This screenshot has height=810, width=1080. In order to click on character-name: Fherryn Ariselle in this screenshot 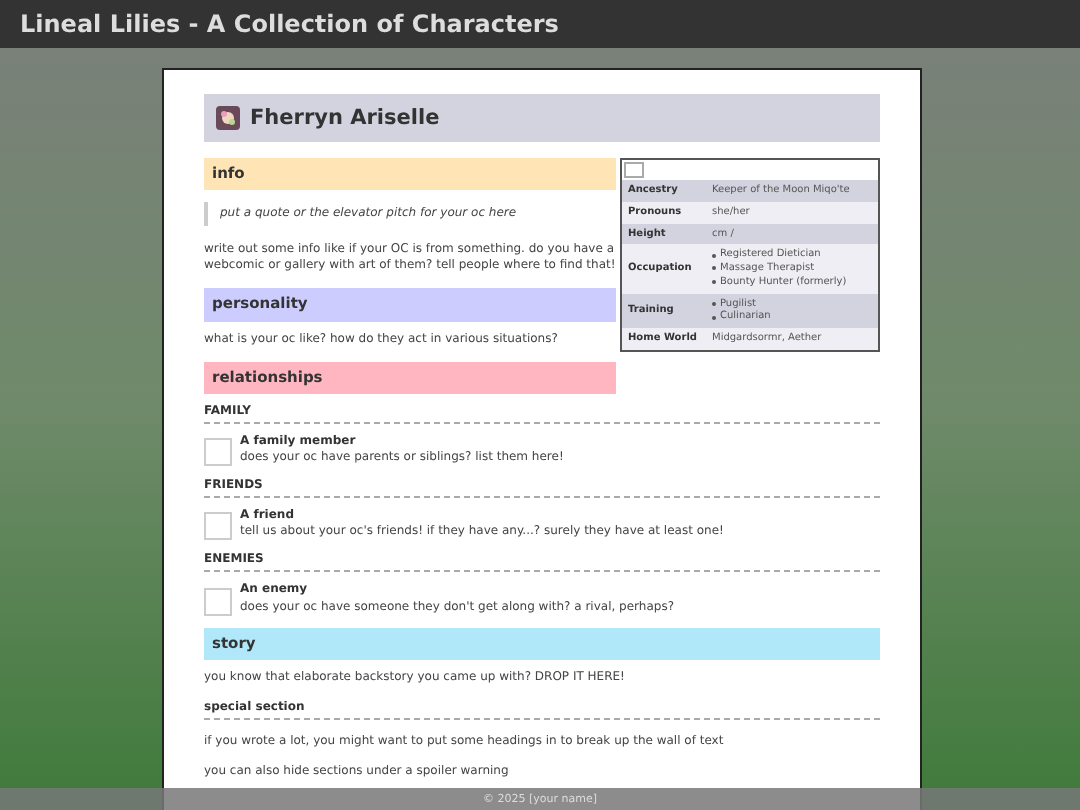, I will do `click(345, 118)`.